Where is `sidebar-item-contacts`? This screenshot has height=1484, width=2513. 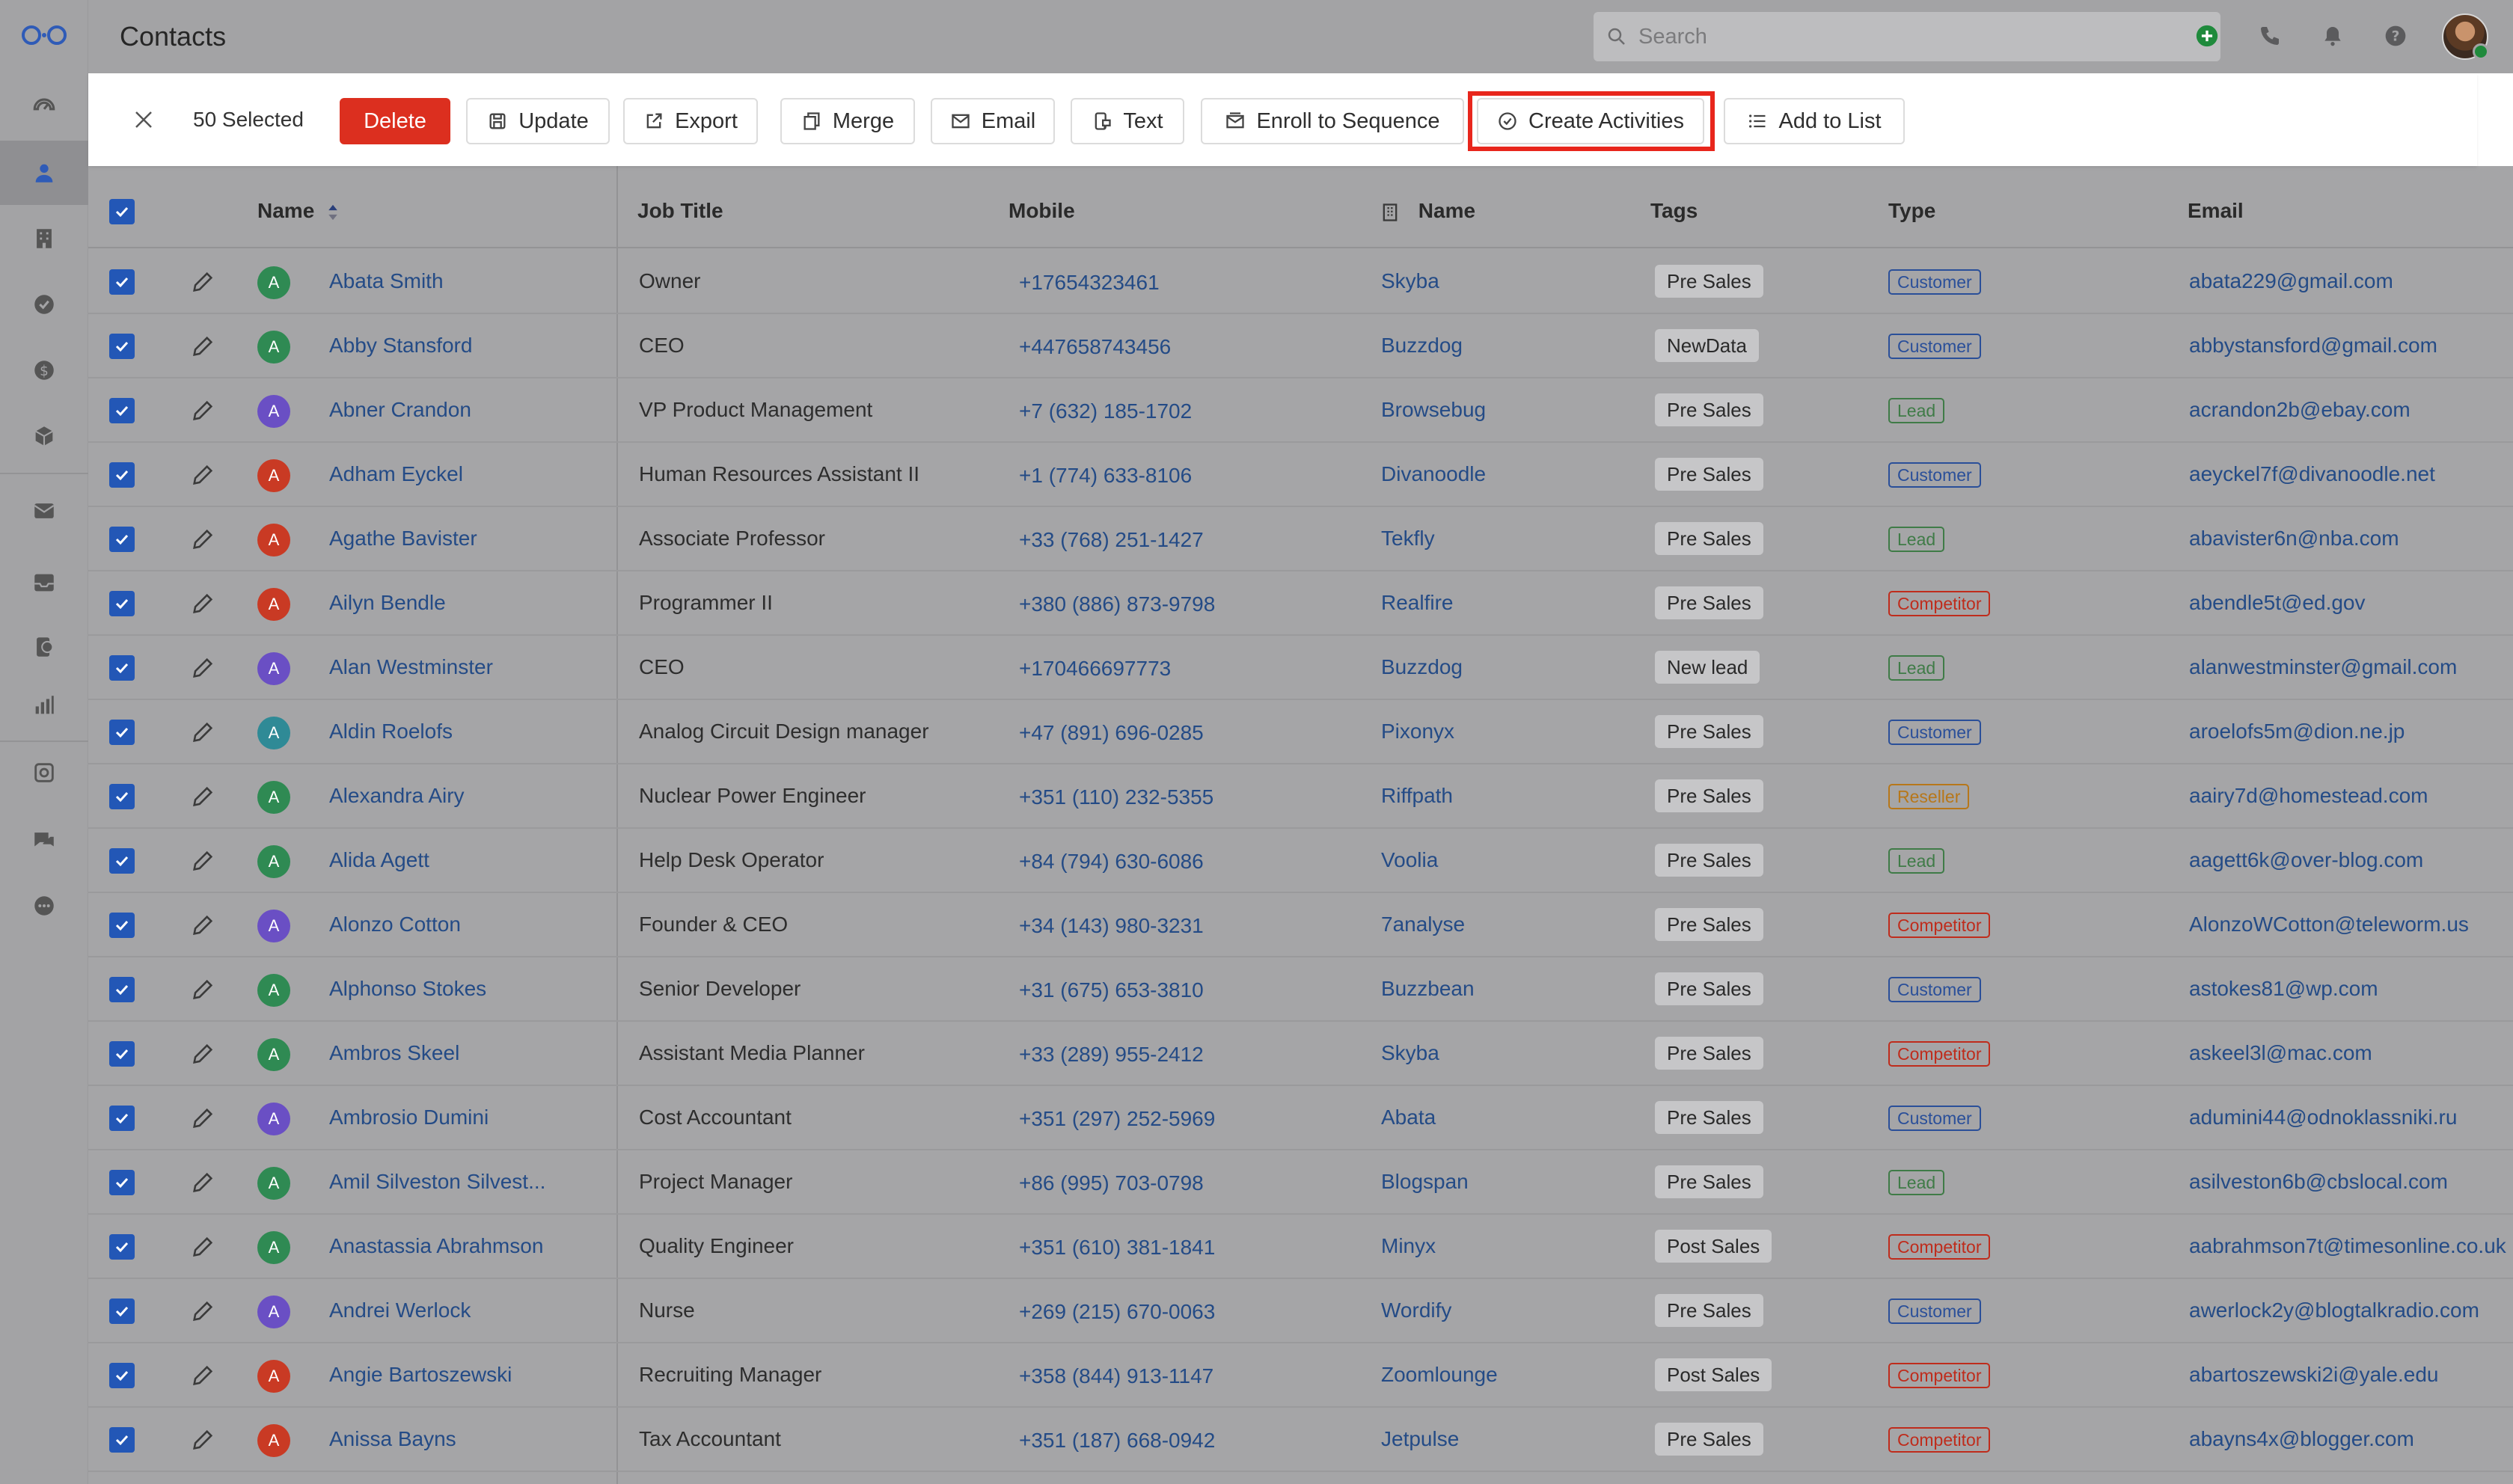 sidebar-item-contacts is located at coordinates (44, 173).